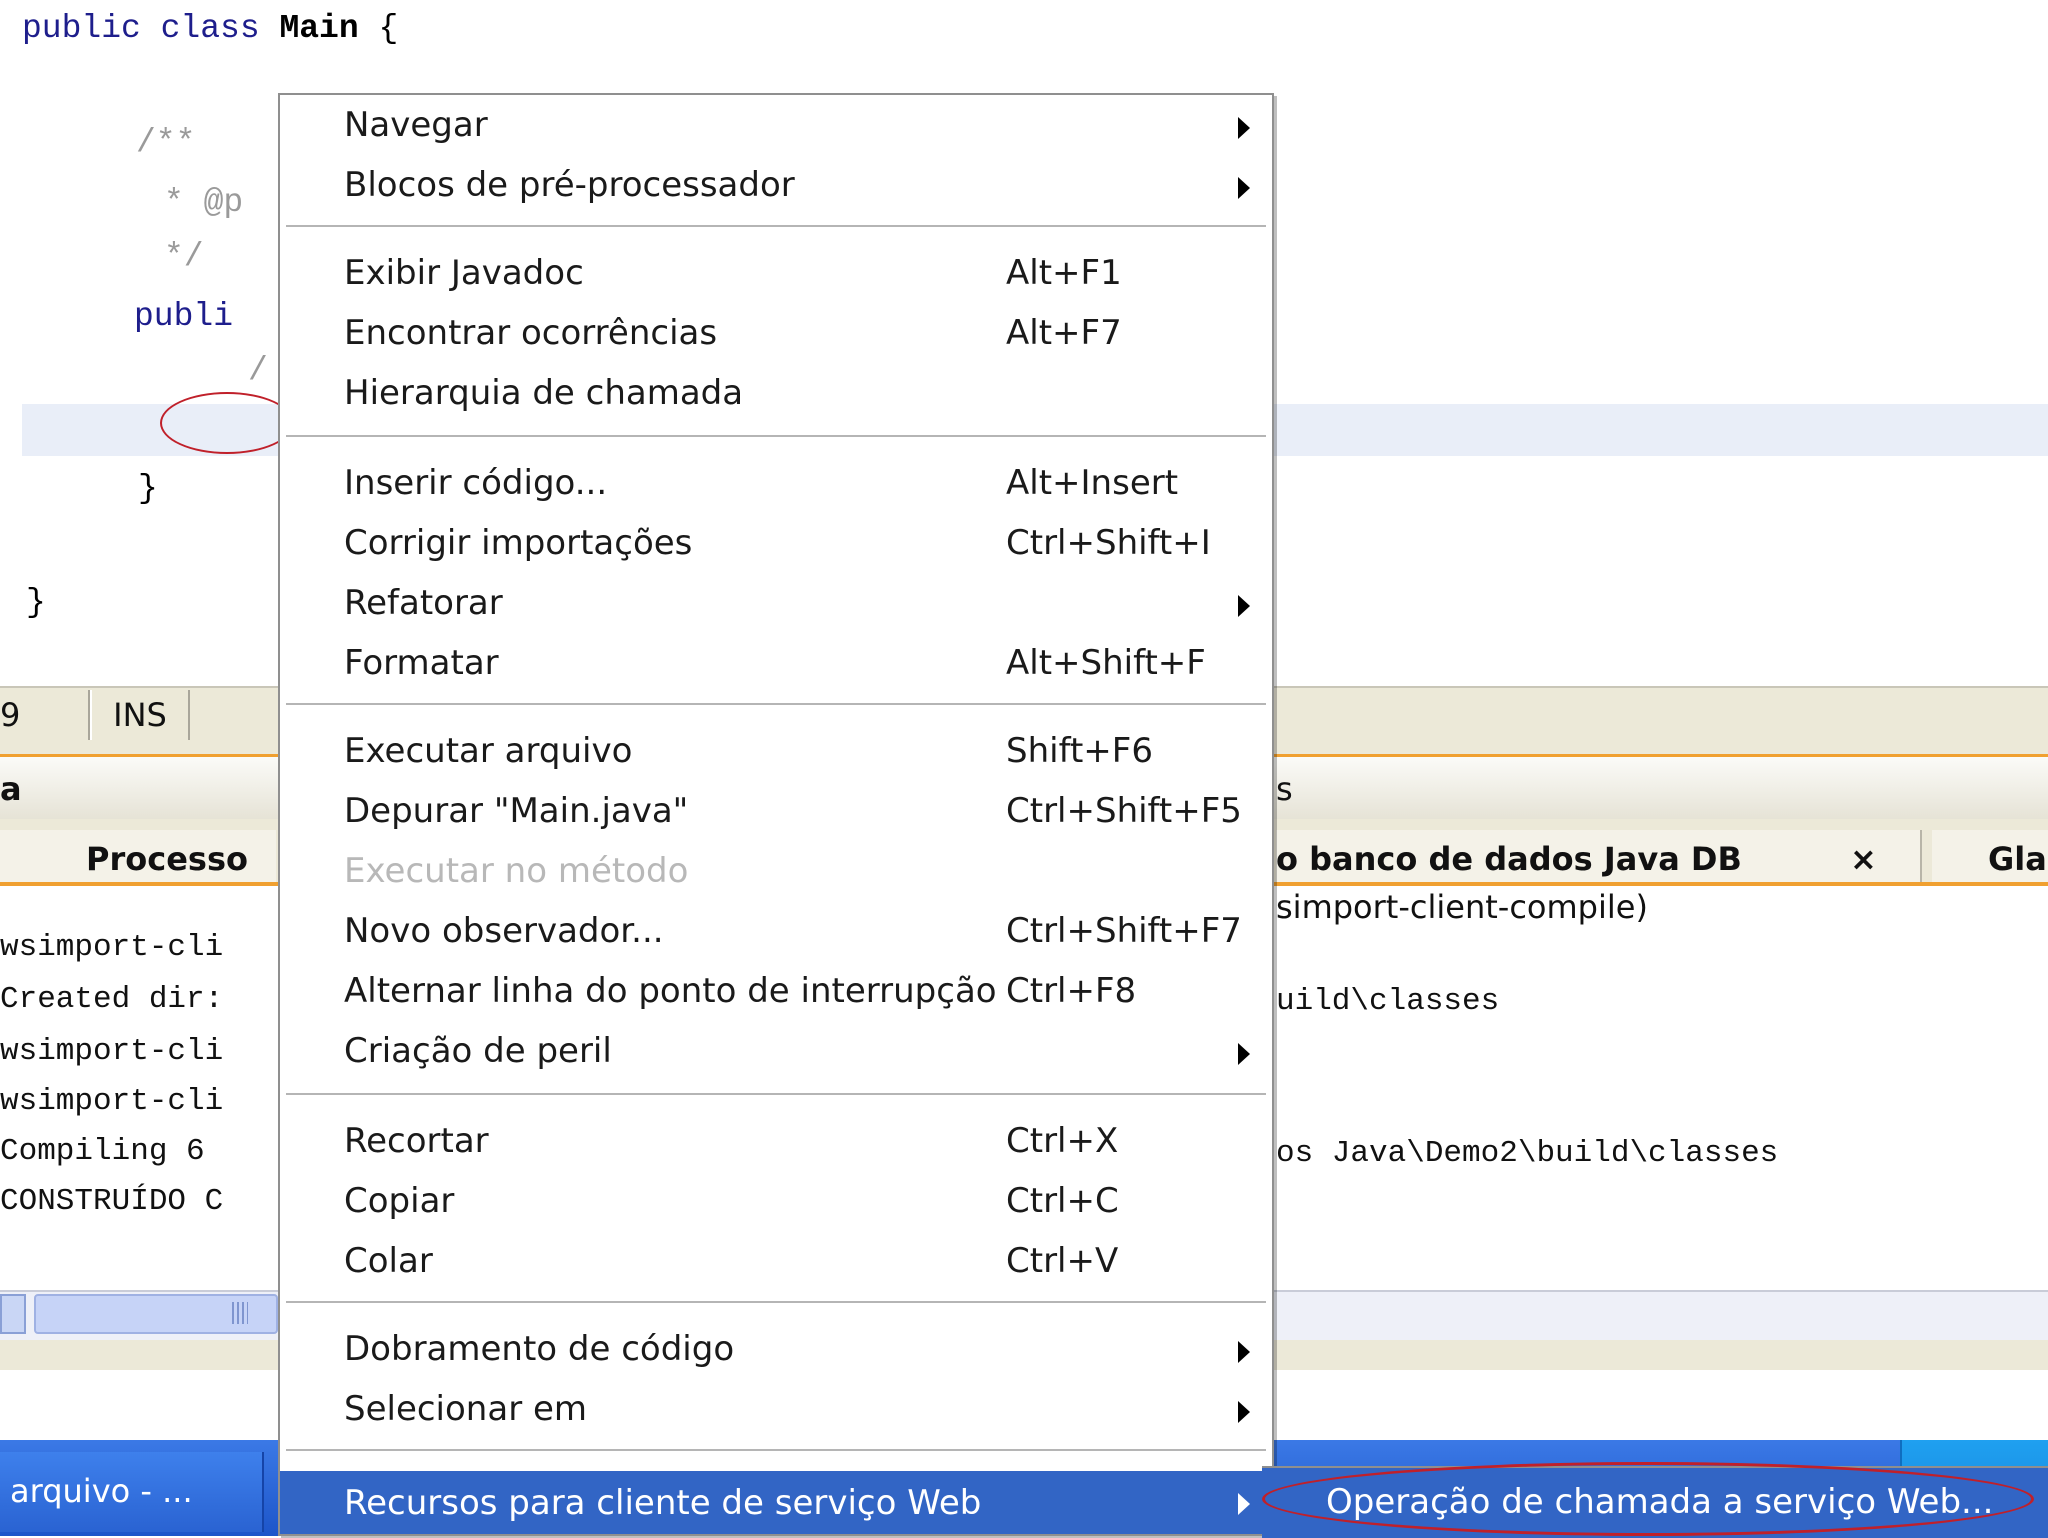 This screenshot has width=2048, height=1538. Describe the element at coordinates (518, 543) in the screenshot. I see `menu-item-label: Corrigir importações` at that location.